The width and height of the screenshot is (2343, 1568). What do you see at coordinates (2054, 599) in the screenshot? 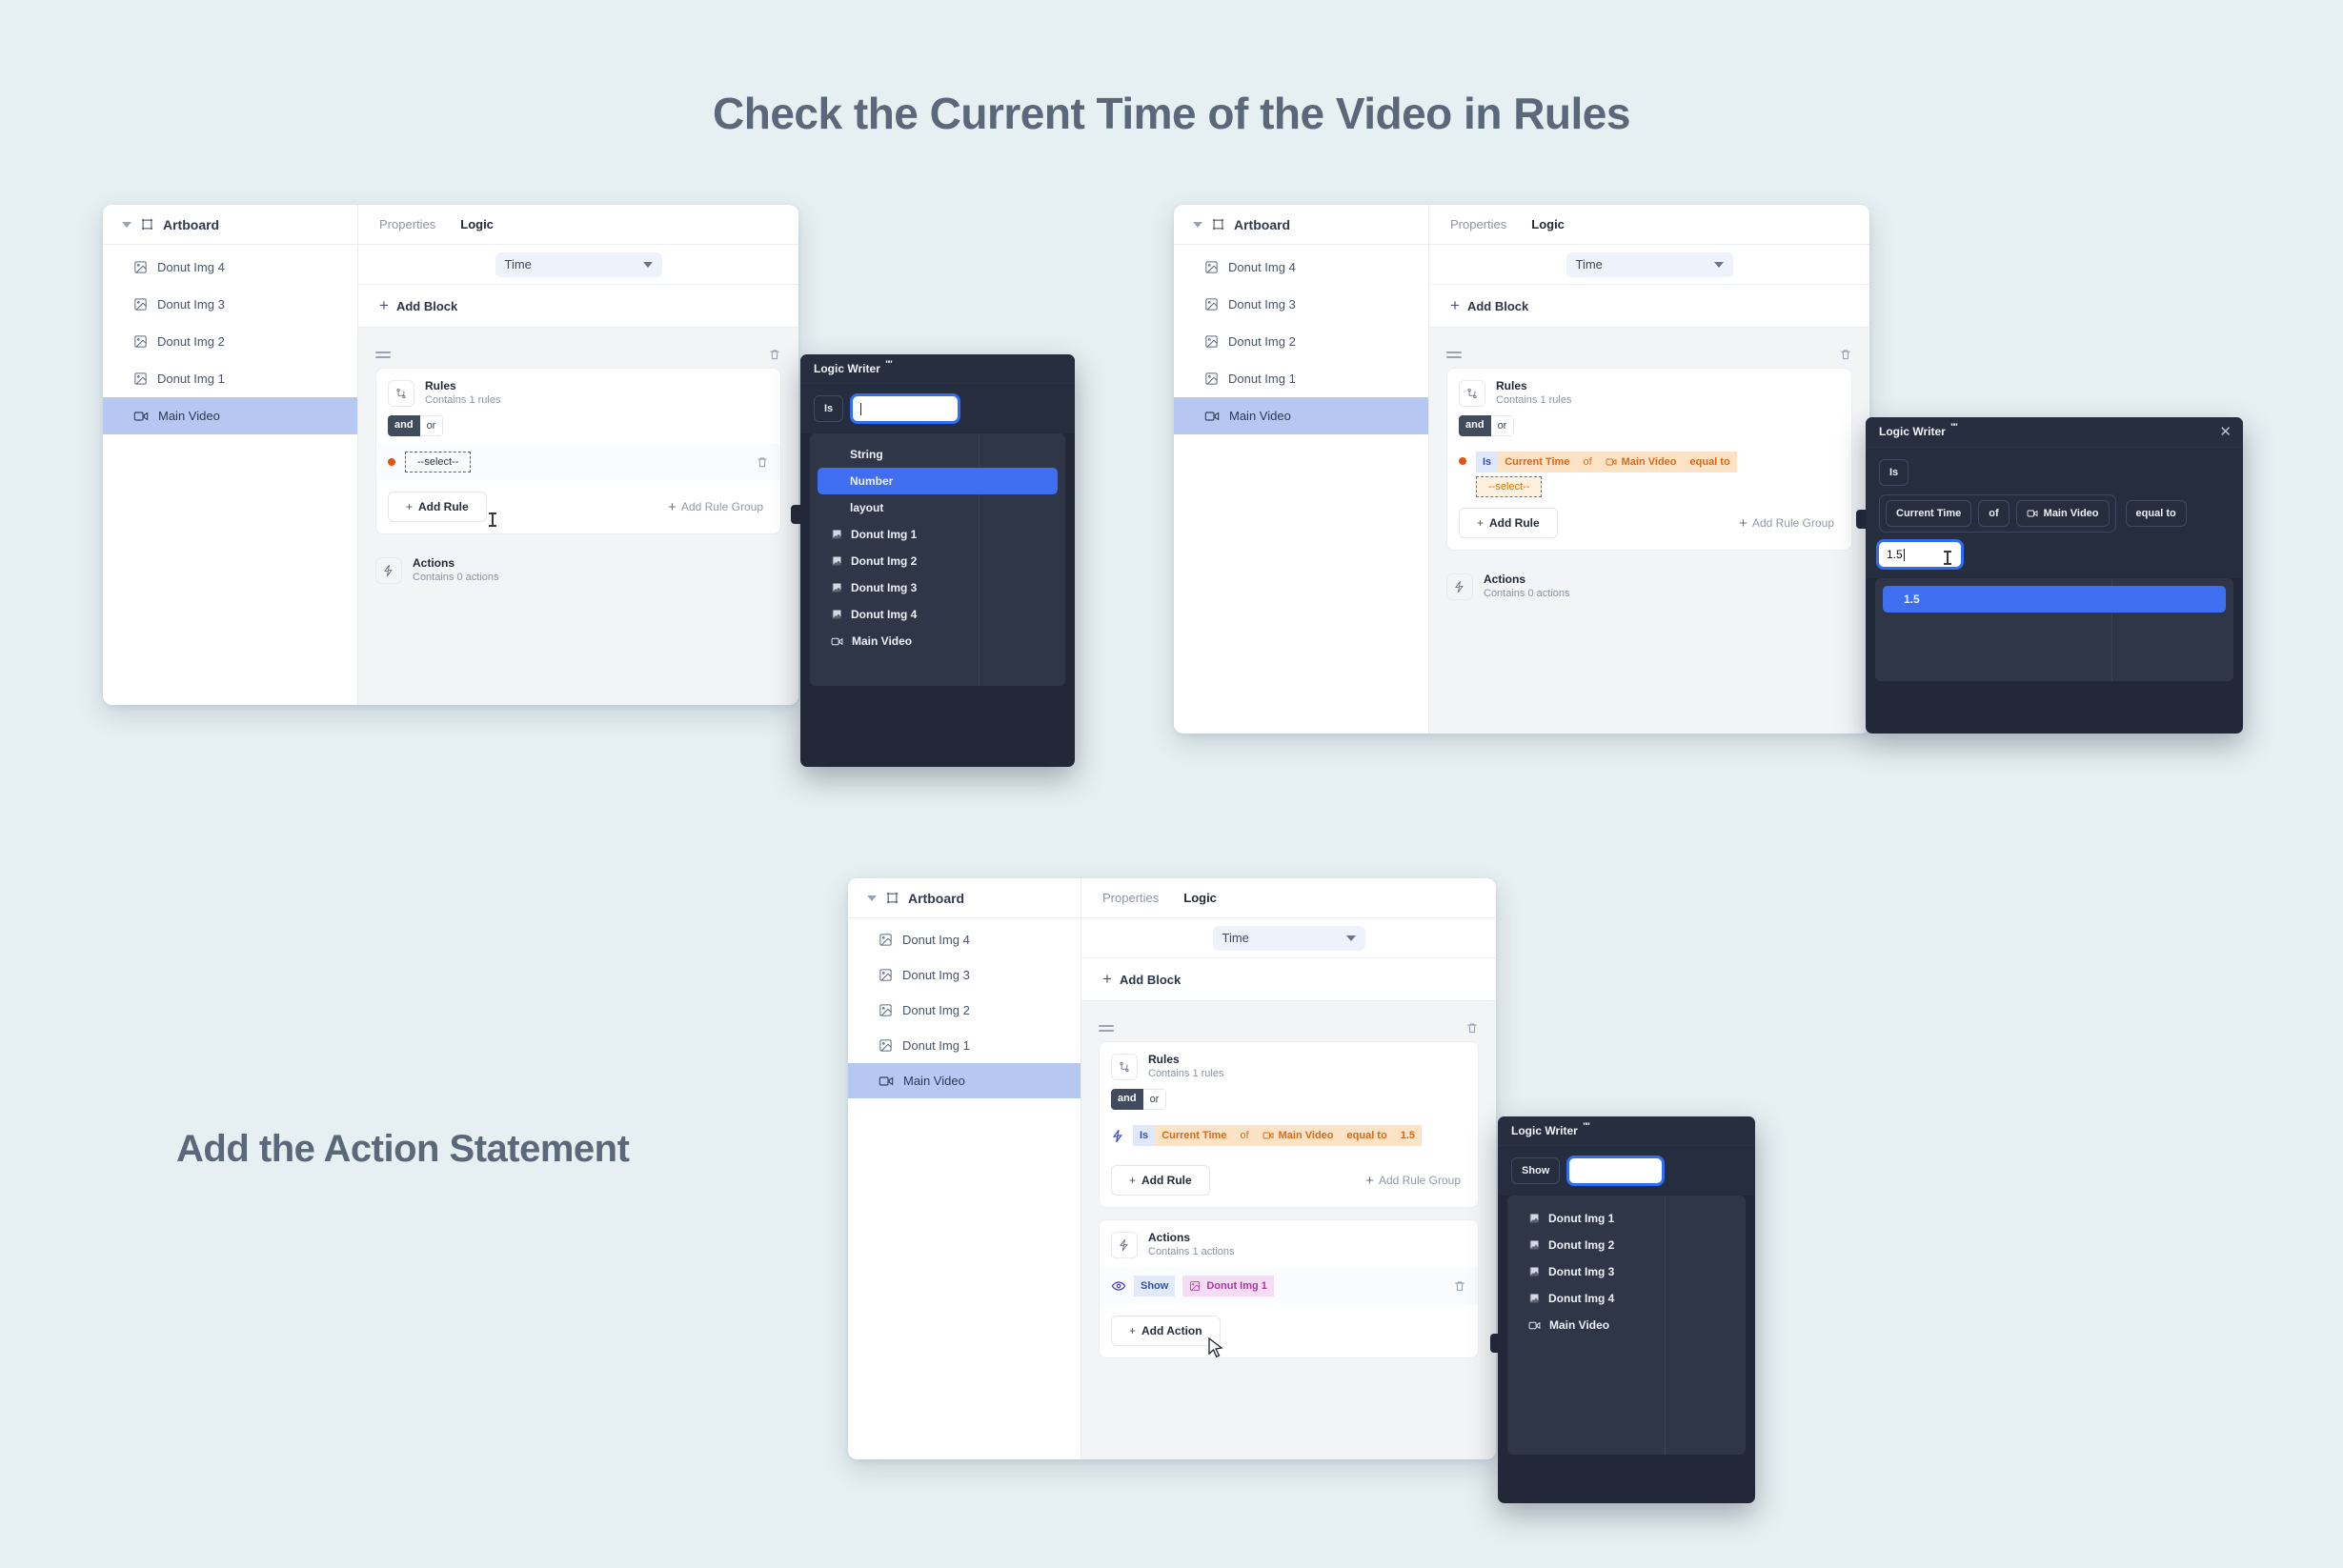
I see `option-value-1-5: 1.5` at bounding box center [2054, 599].